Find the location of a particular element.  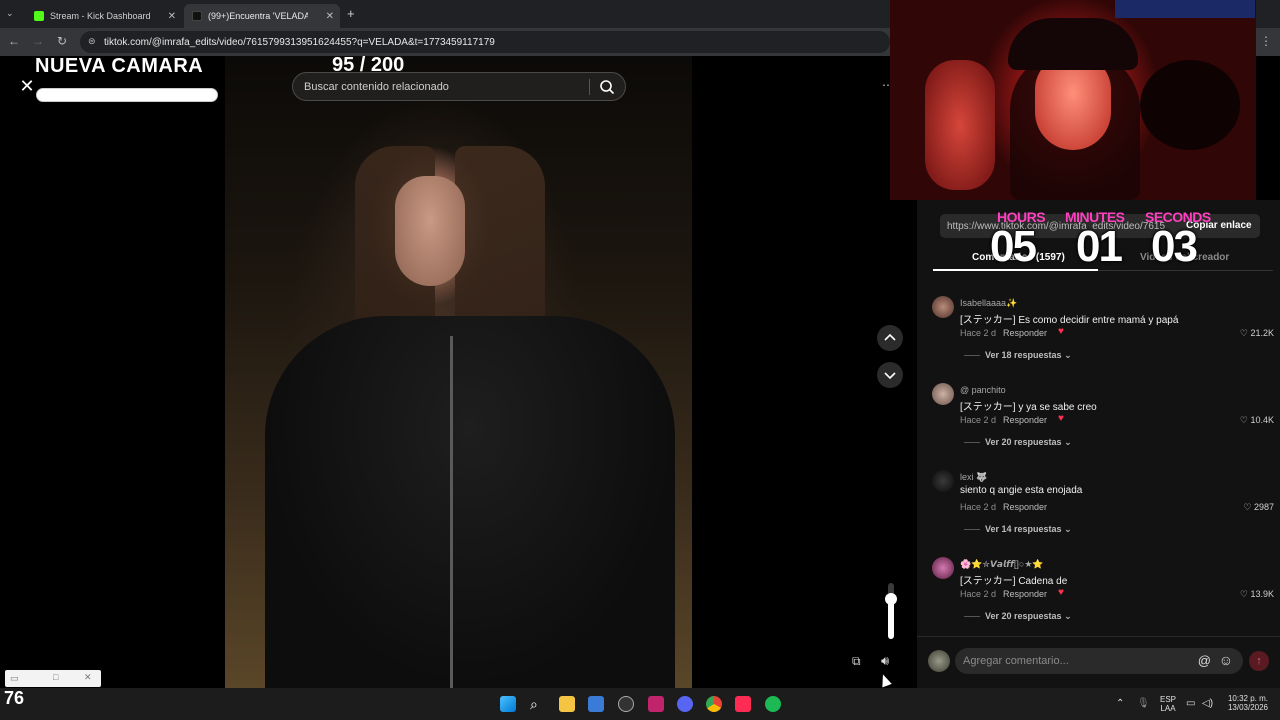

like-count: 21.2K is located at coordinates (1262, 333).